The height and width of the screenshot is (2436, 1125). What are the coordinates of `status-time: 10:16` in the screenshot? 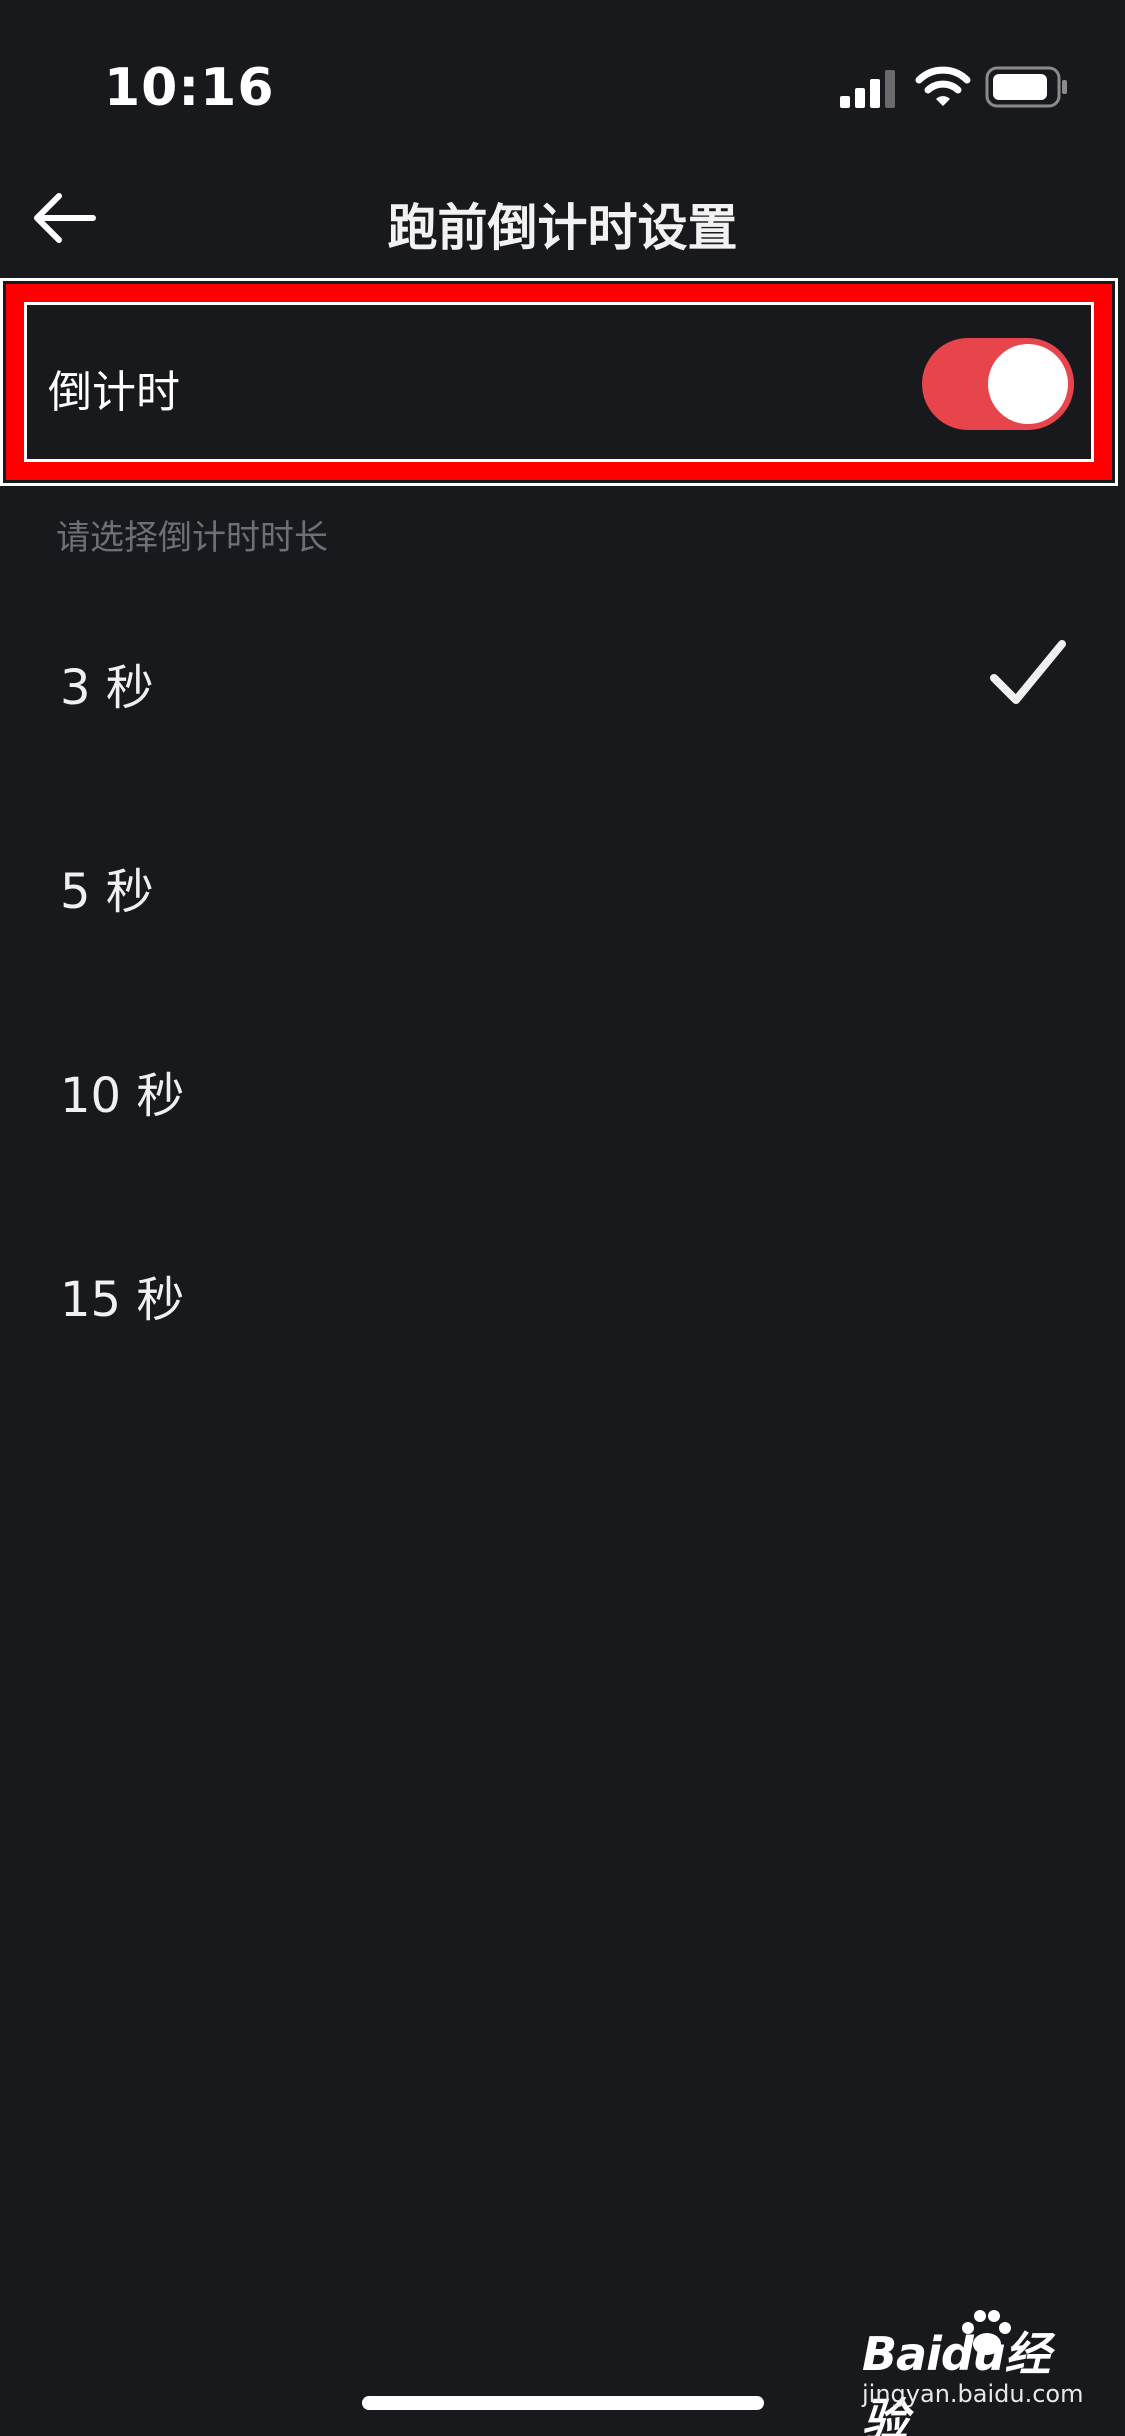 It's located at (189, 88).